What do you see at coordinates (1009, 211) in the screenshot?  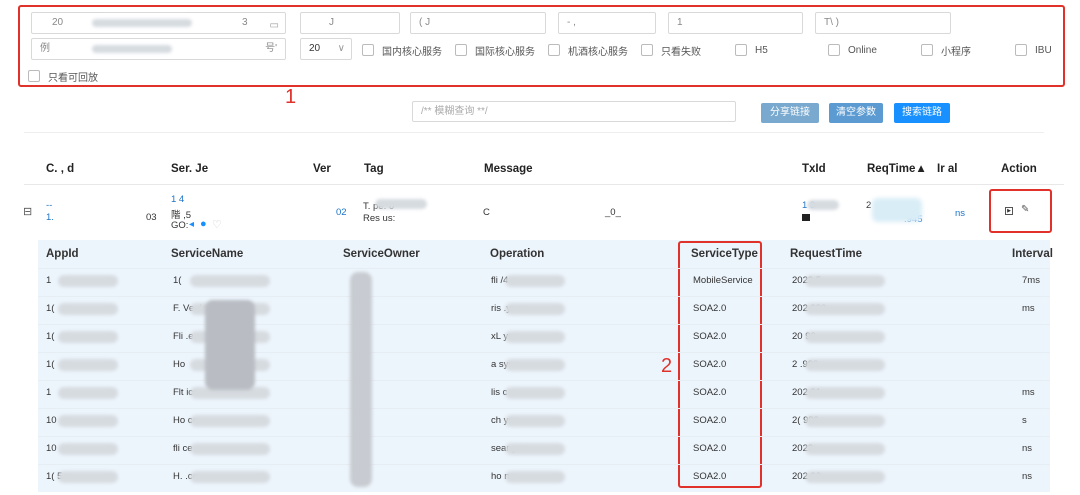 I see `play-icon: ▶` at bounding box center [1009, 211].